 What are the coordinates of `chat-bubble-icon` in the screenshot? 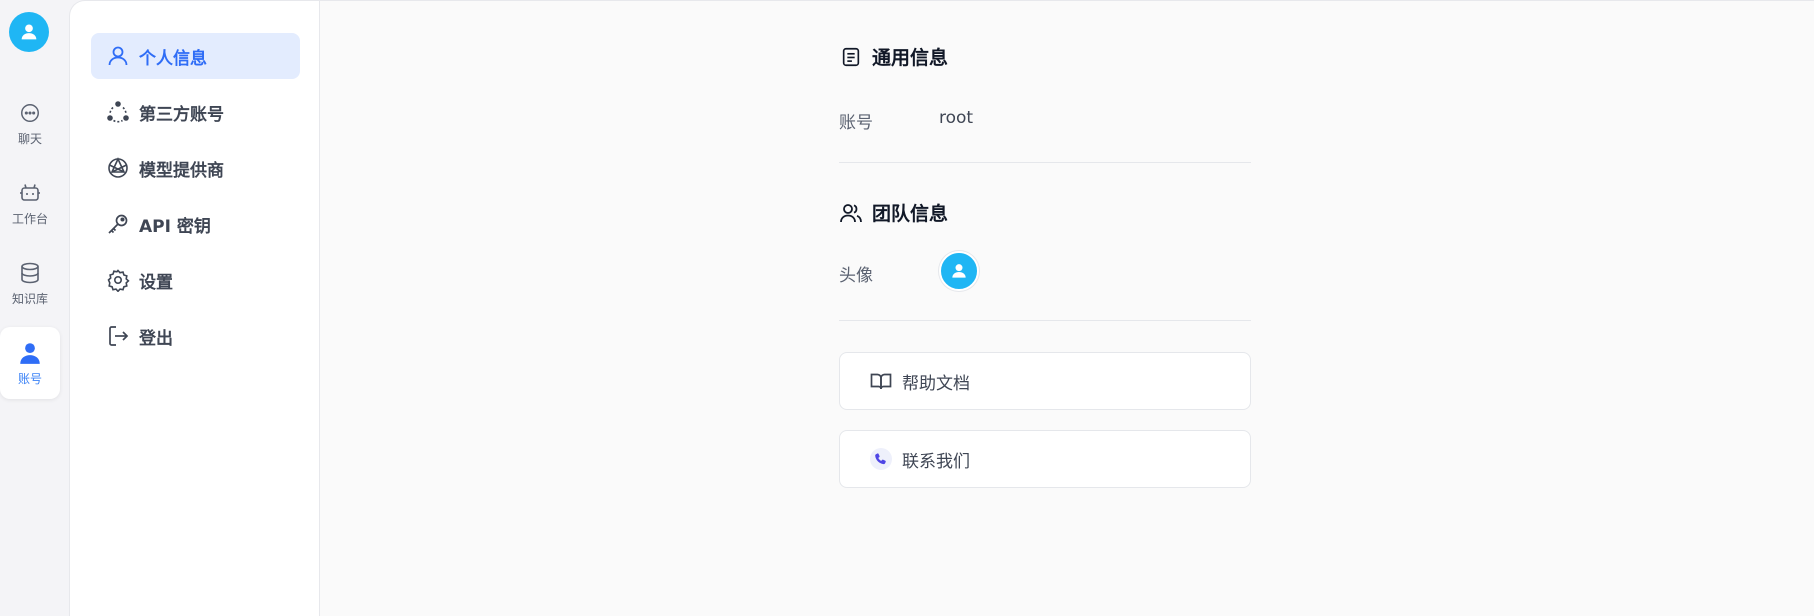 It's located at (30, 113).